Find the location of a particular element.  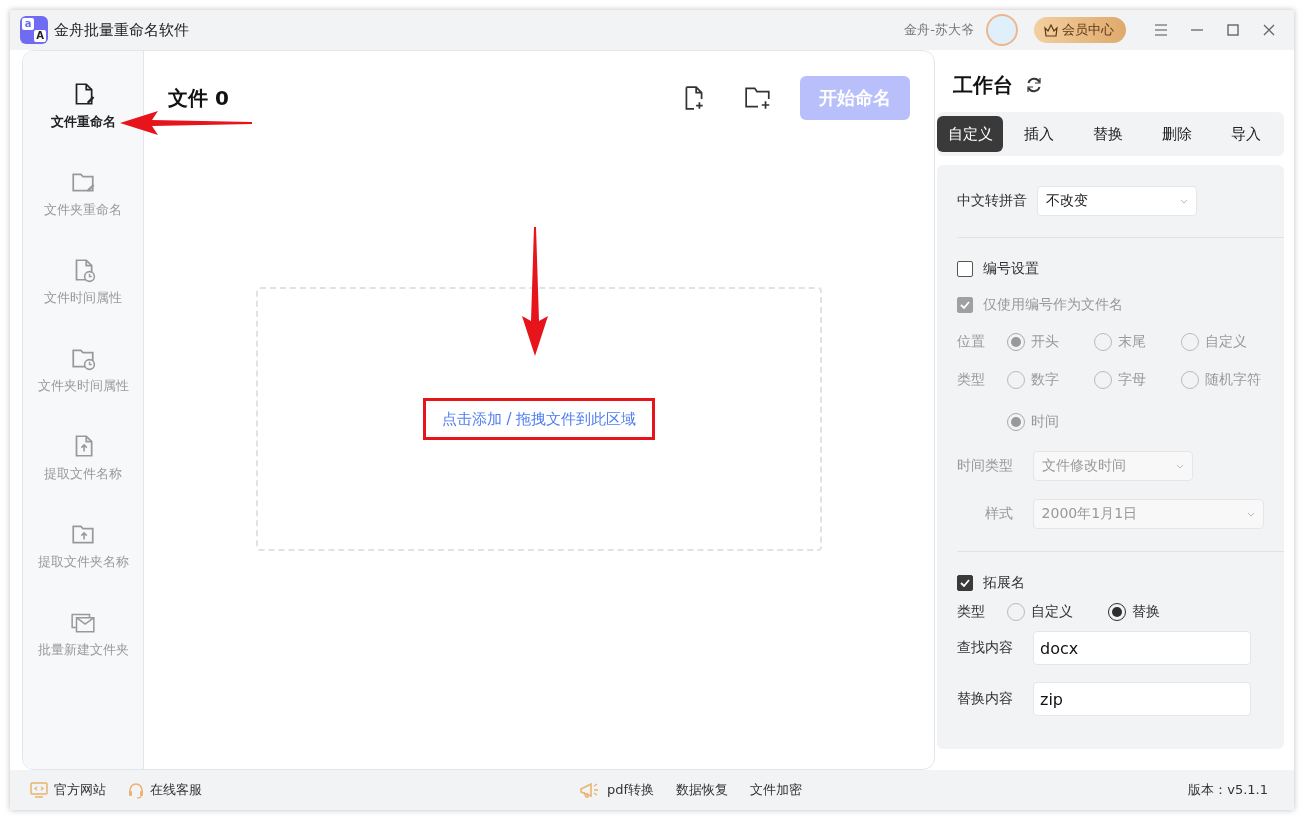

pinyin-dropdown: 不改变 is located at coordinates (1117, 201).